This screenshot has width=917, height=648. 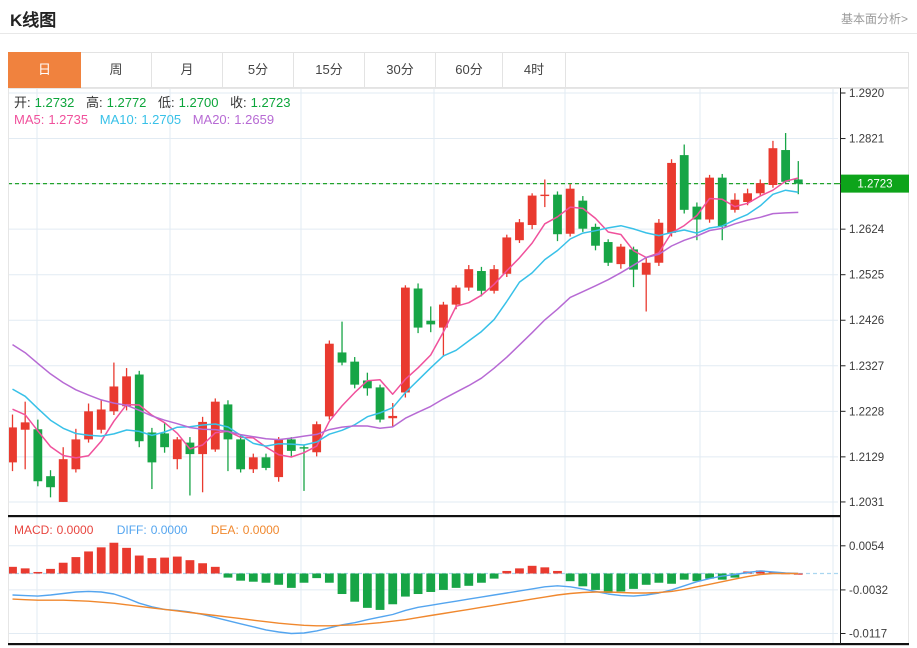 What do you see at coordinates (866, 94) in the screenshot?
I see `svg-text: 1.2920` at bounding box center [866, 94].